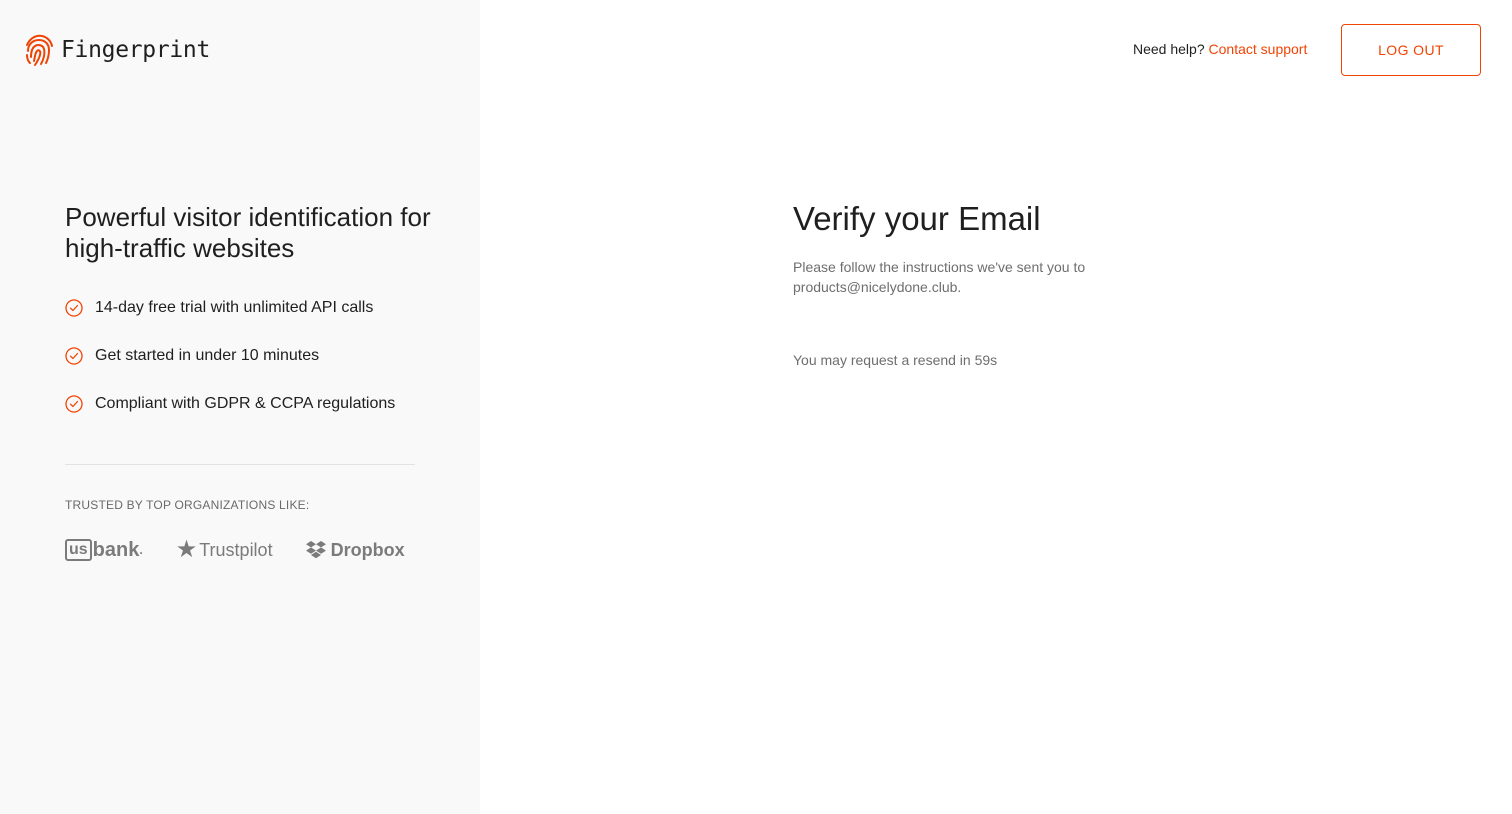 The height and width of the screenshot is (814, 1512). Describe the element at coordinates (367, 549) in the screenshot. I see `dropbox-text: Dropbox` at that location.